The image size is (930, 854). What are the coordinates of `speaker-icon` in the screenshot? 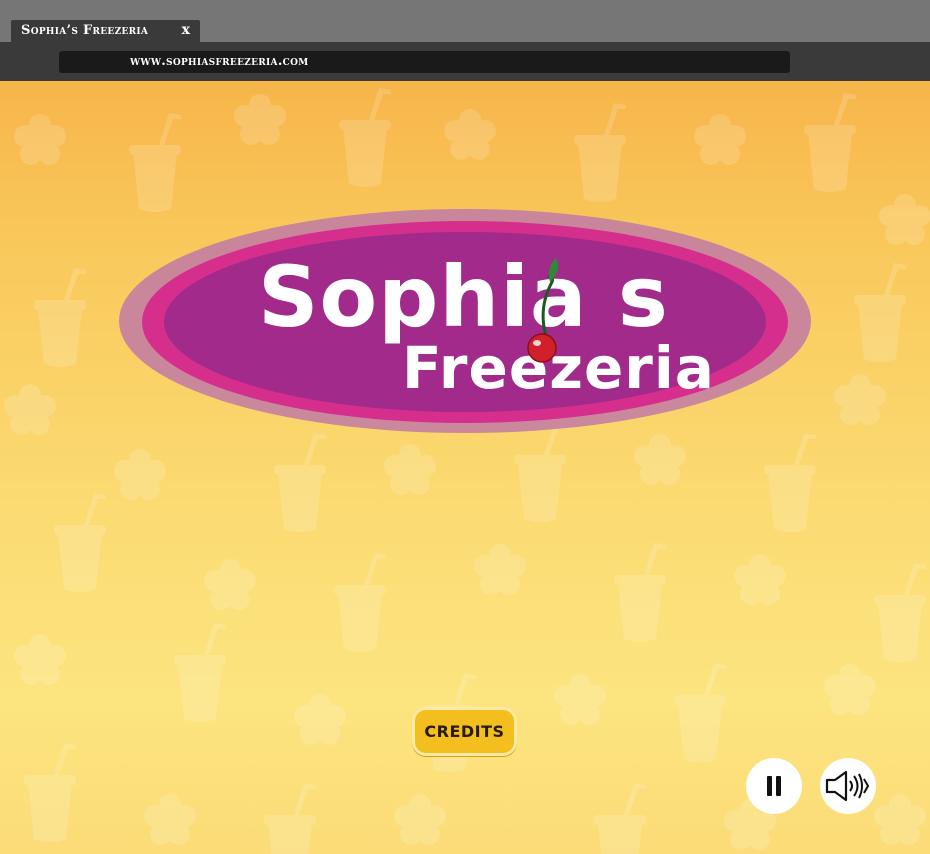 It's located at (847, 786).